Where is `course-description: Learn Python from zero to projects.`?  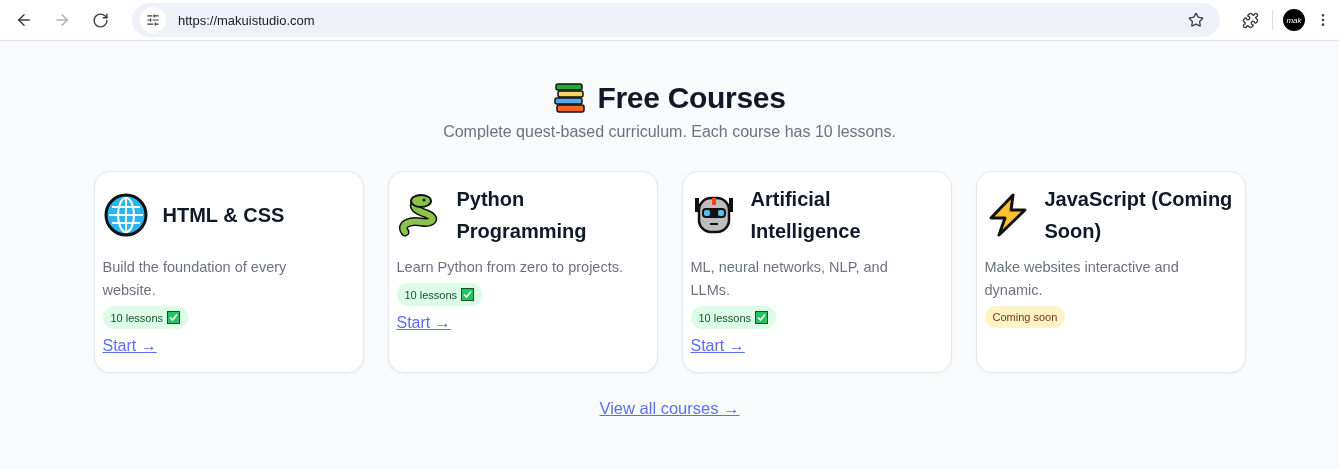 course-description: Learn Python from zero to projects. is located at coordinates (510, 267).